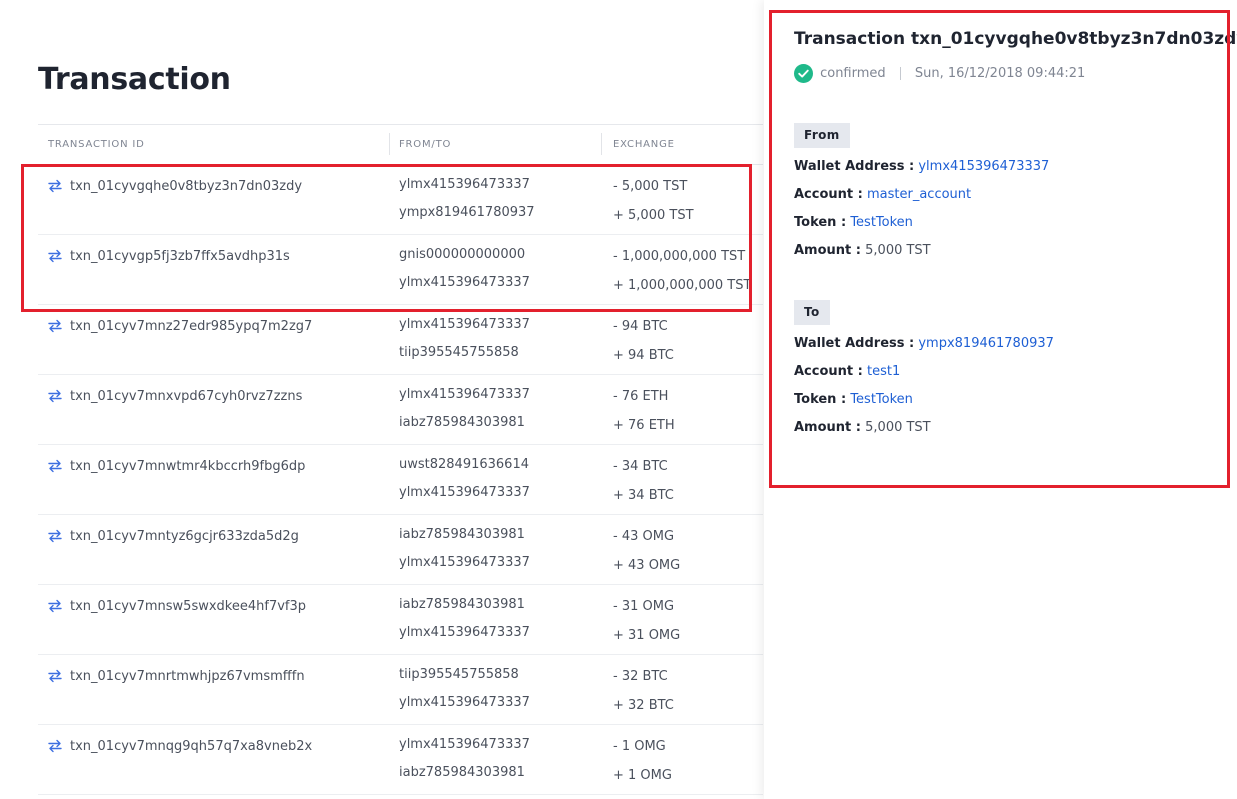 This screenshot has height=799, width=1237. I want to click on column-header-from-to: FROM/TO, so click(425, 144).